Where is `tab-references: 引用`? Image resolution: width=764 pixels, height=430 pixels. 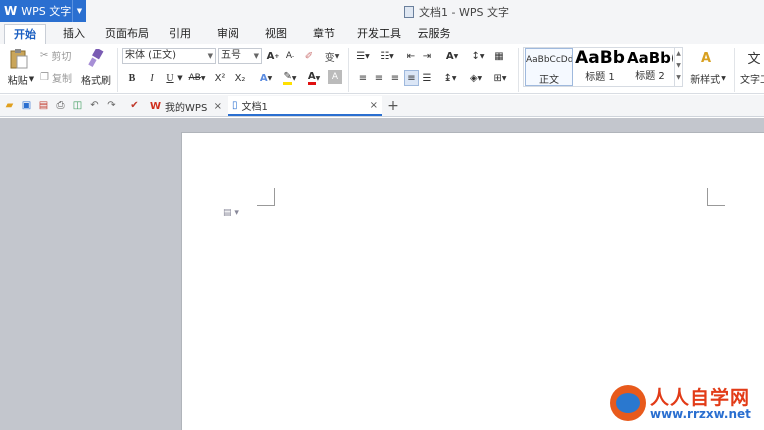
tab-references: 引用 is located at coordinates (180, 34).